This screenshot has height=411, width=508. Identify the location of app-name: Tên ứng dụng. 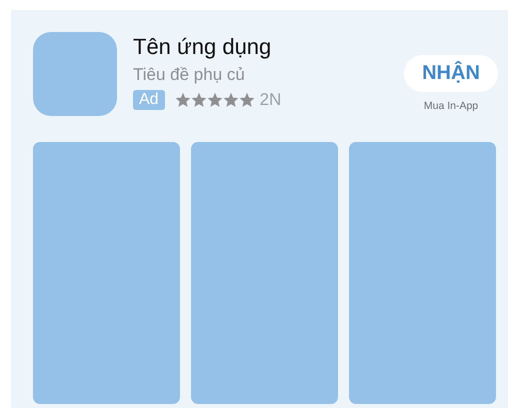
(202, 47).